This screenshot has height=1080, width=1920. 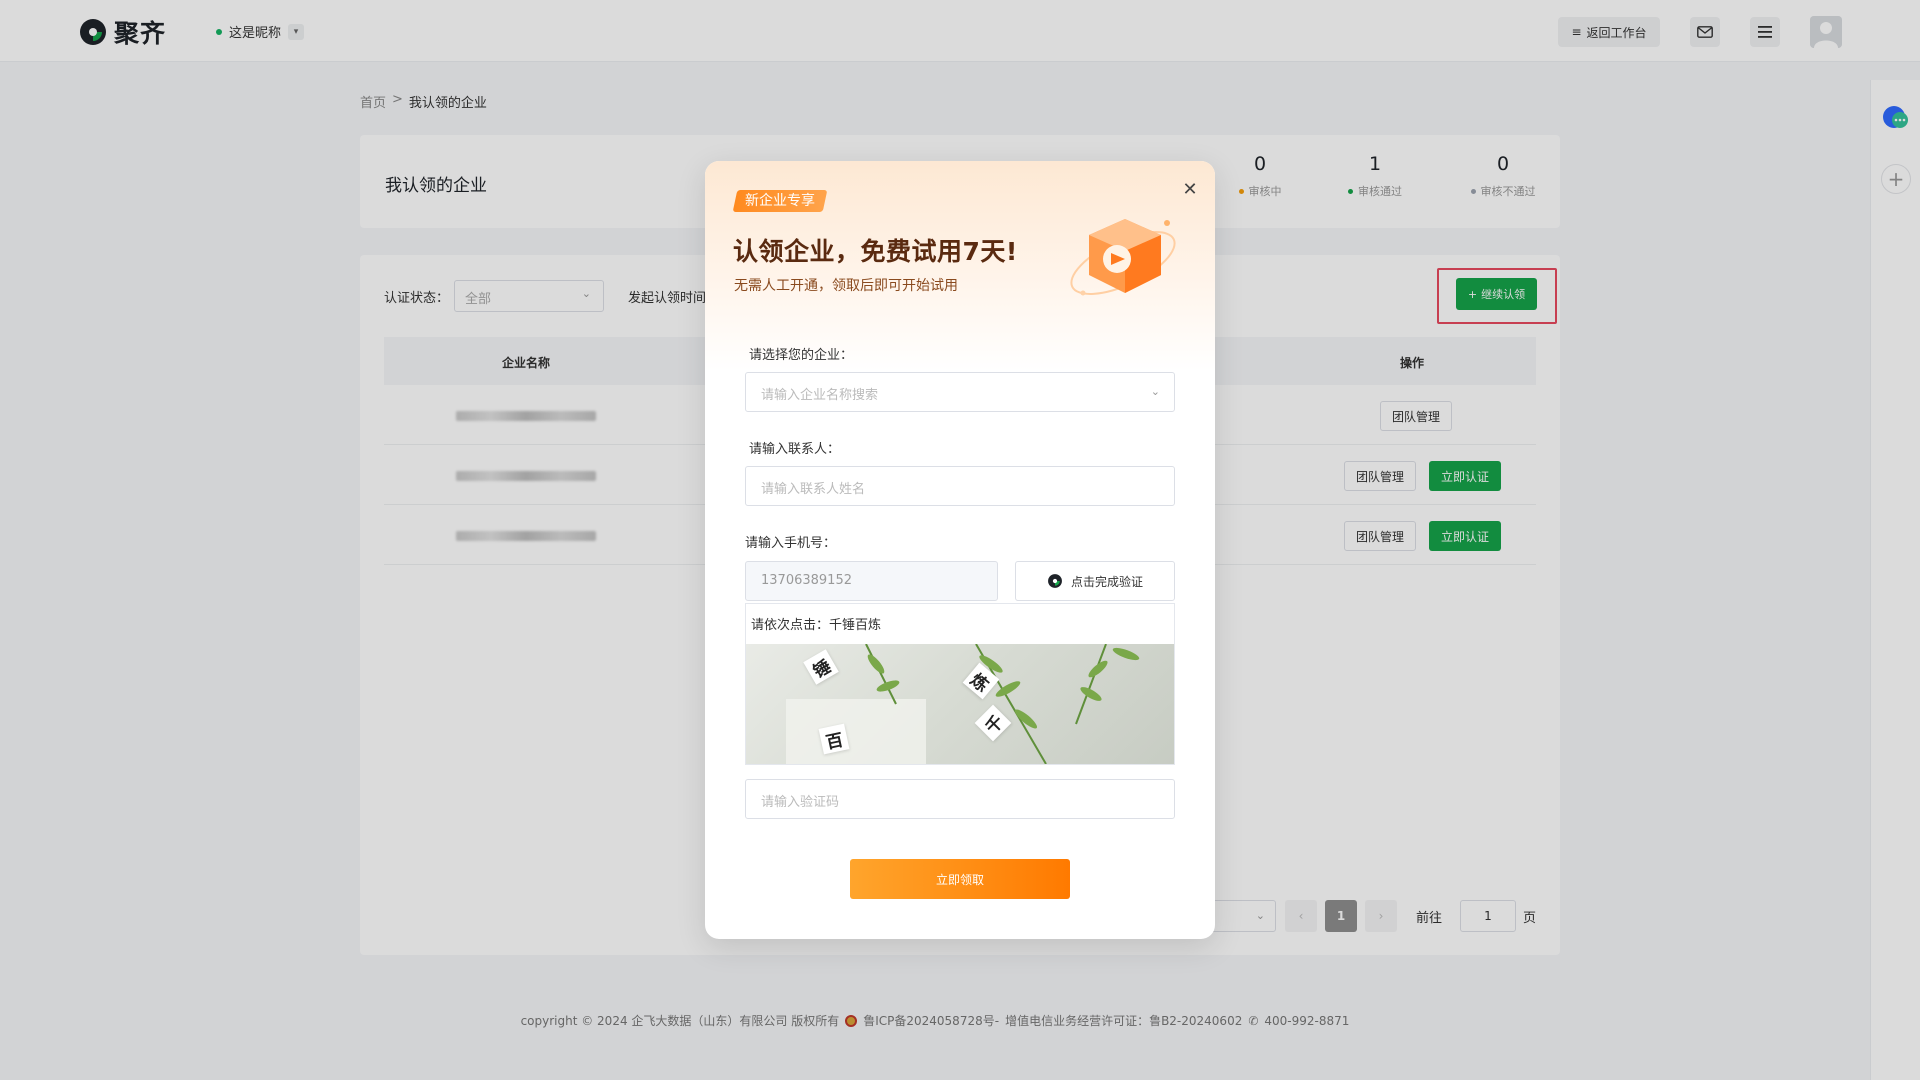 I want to click on captcha-image: 锤 炼 千 百, so click(x=960, y=704).